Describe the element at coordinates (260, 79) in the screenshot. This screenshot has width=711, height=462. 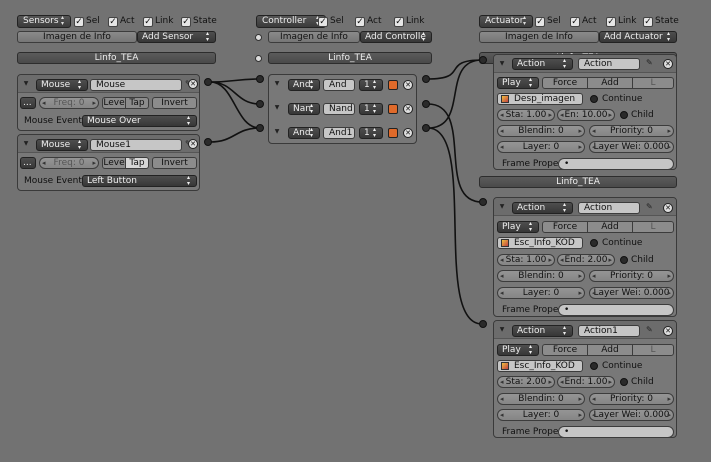
I see `controller1-input-socket-icon` at that location.